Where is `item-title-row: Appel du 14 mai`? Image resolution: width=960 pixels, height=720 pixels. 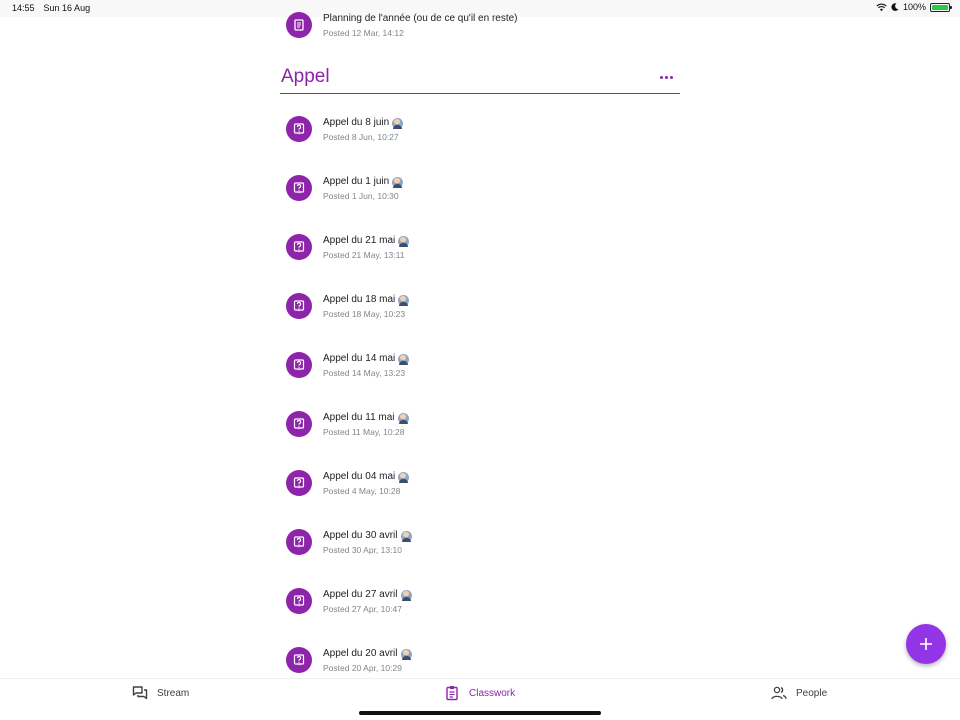
item-title-row: Appel du 14 mai is located at coordinates (366, 359).